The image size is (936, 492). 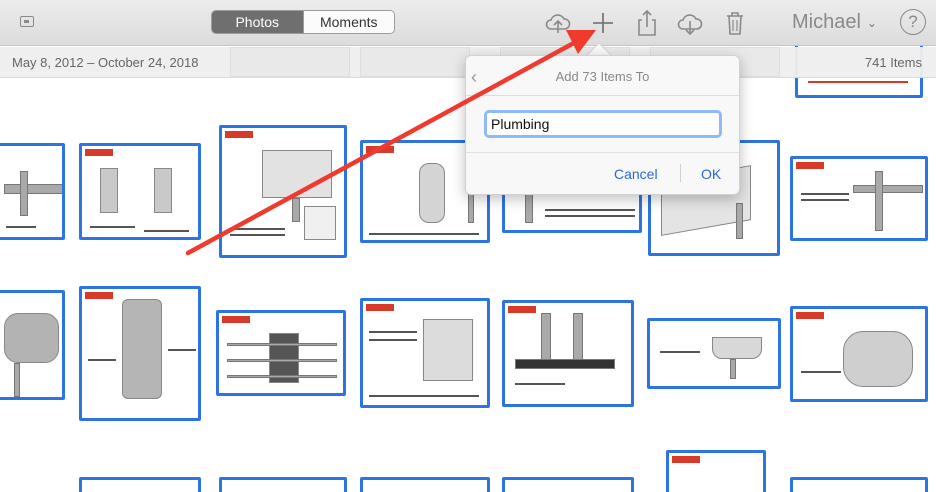 I want to click on button-separator, so click(x=680, y=173).